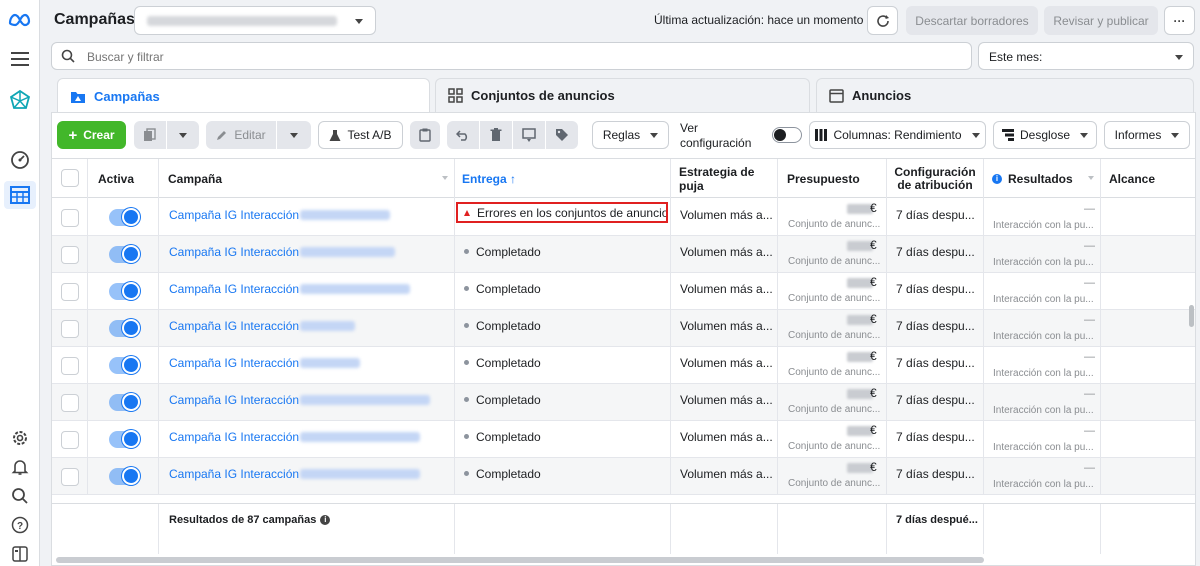 The image size is (1200, 566). Describe the element at coordinates (20, 160) in the screenshot. I see `gauge-icon` at that location.